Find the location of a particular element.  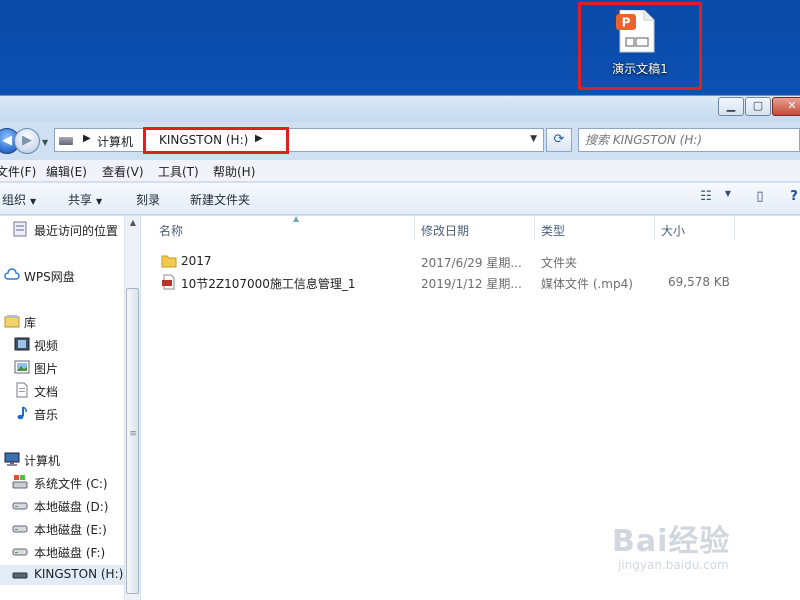

sidebar-item-label: 本地磁盘 (D:) is located at coordinates (71, 507).